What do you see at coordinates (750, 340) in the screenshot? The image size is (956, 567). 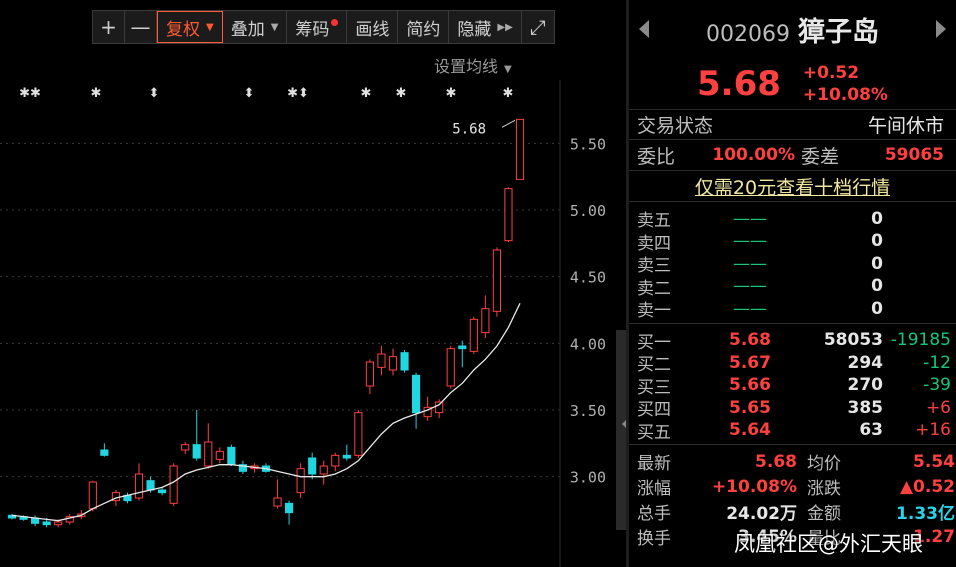 I see `bid-price: 5.68` at bounding box center [750, 340].